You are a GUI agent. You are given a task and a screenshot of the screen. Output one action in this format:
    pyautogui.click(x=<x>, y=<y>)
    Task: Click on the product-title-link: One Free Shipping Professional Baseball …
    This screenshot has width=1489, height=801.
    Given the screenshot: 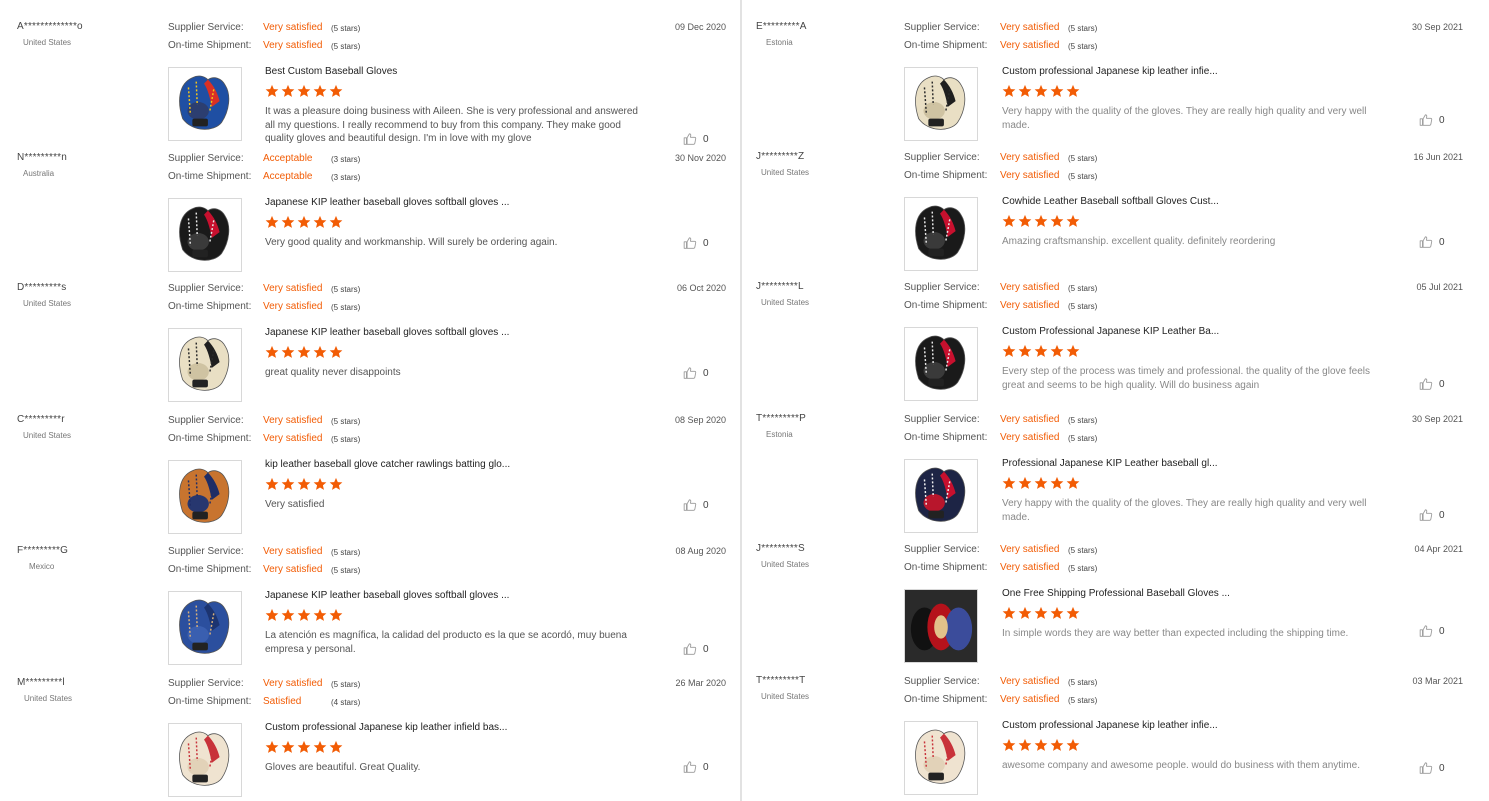 What is the action you would take?
    pyautogui.click(x=1116, y=593)
    